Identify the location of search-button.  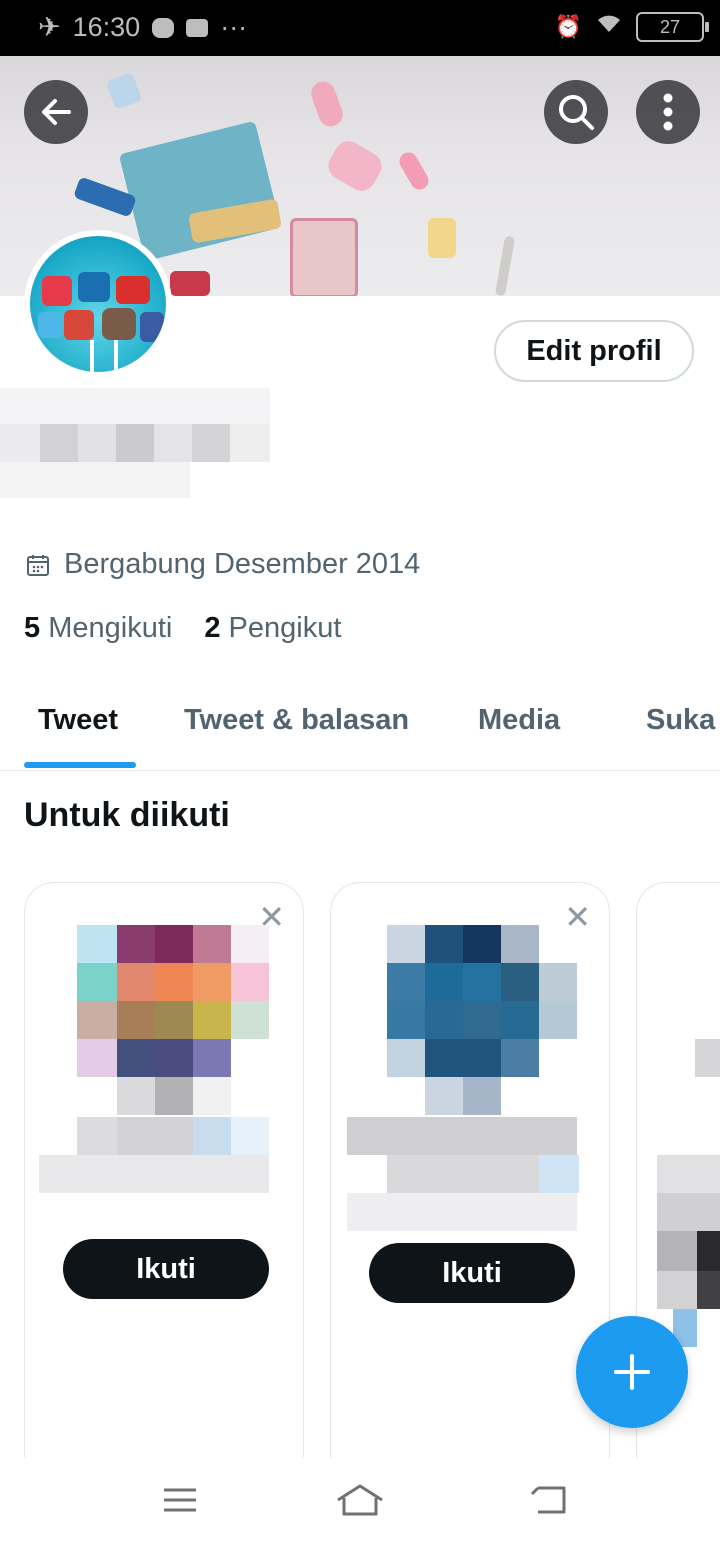
(576, 112).